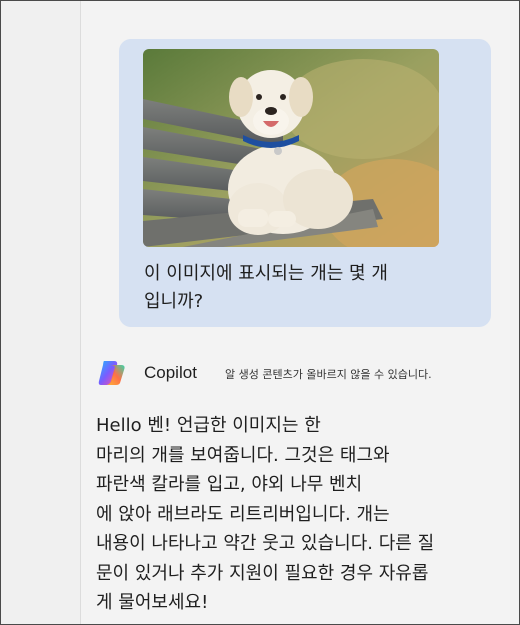 Image resolution: width=520 pixels, height=625 pixels. I want to click on ai-disclaimer: 알 생성 콘텐츠가 올바르지 않을 수 있습니다., so click(328, 374).